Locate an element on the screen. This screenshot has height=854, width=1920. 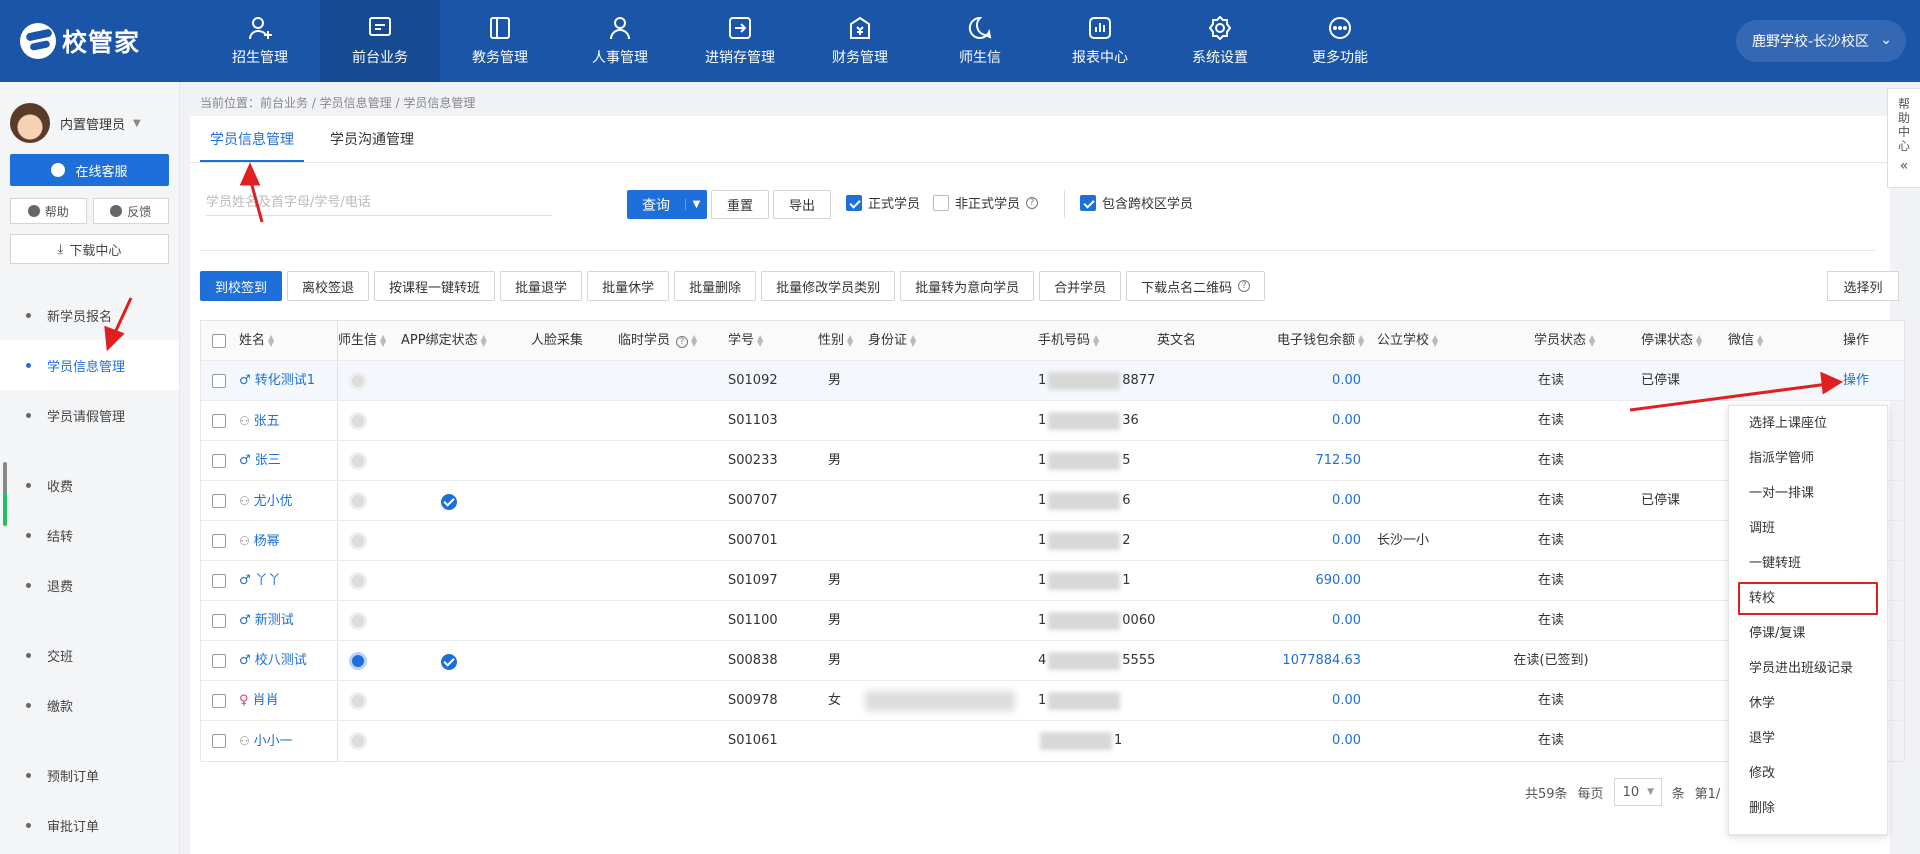
table-row: ⚇ 尤小优 S00707 1 6 0.00 在读 已停课 is located at coordinates (1052, 501).